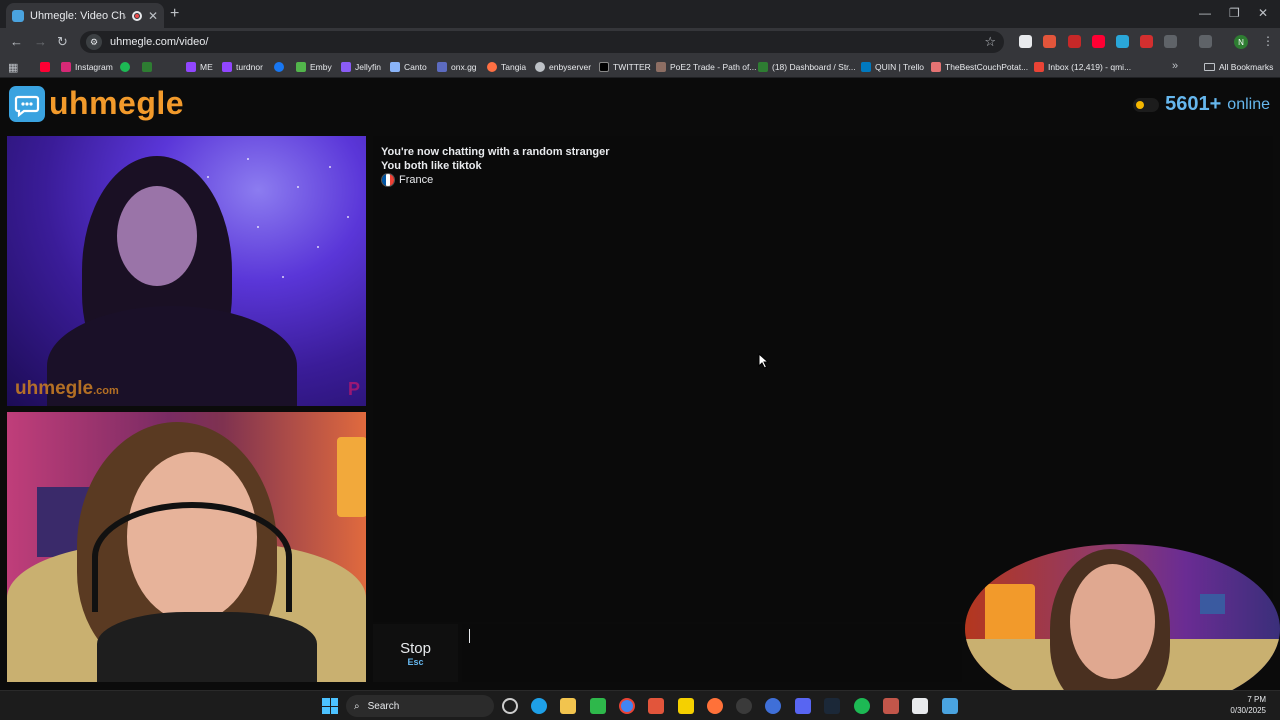  What do you see at coordinates (431, 166) in the screenshot?
I see `chat-shared-interest: You both like tiktok` at bounding box center [431, 166].